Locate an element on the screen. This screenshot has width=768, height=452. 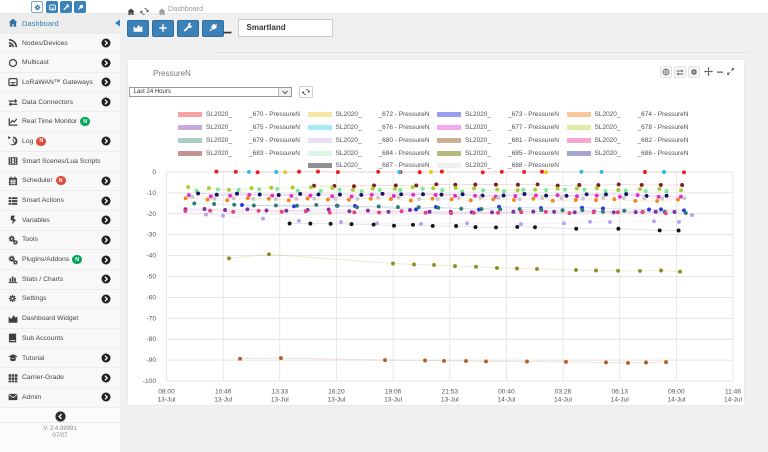
svg-text: -30 is located at coordinates (151, 234).